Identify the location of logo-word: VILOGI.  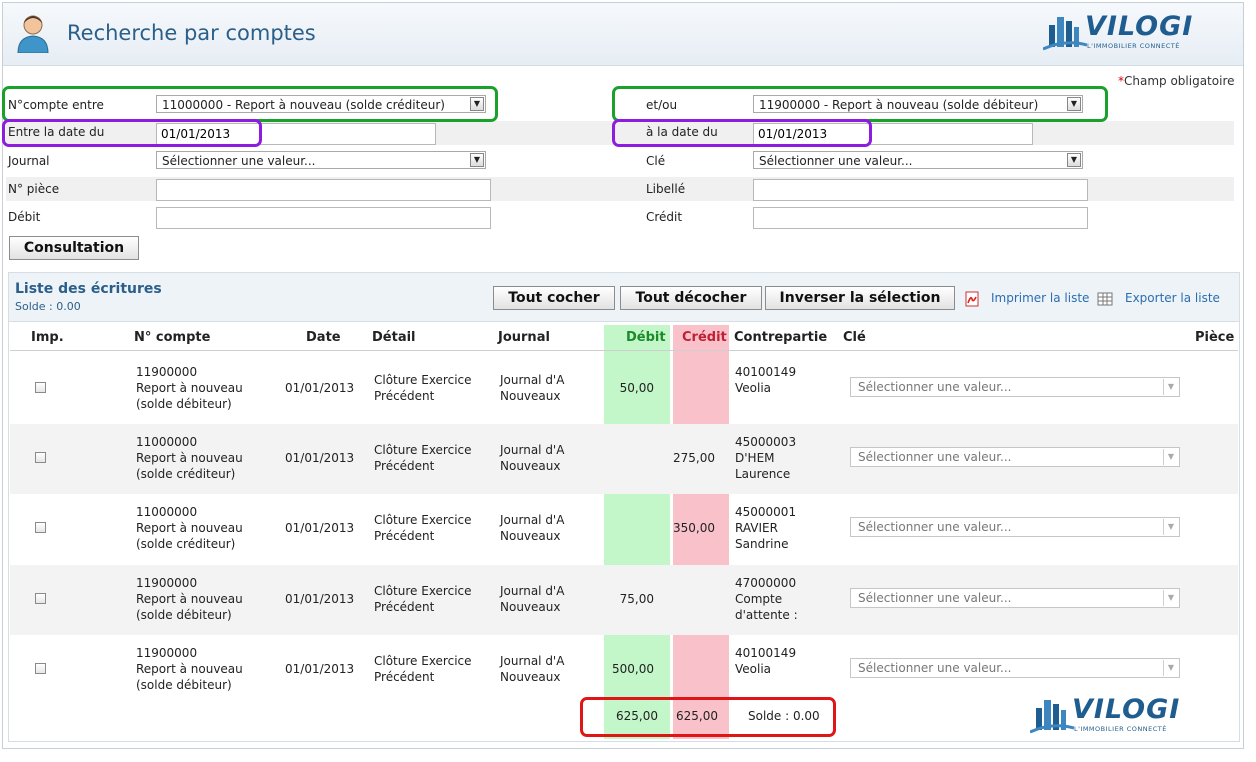
(1139, 26).